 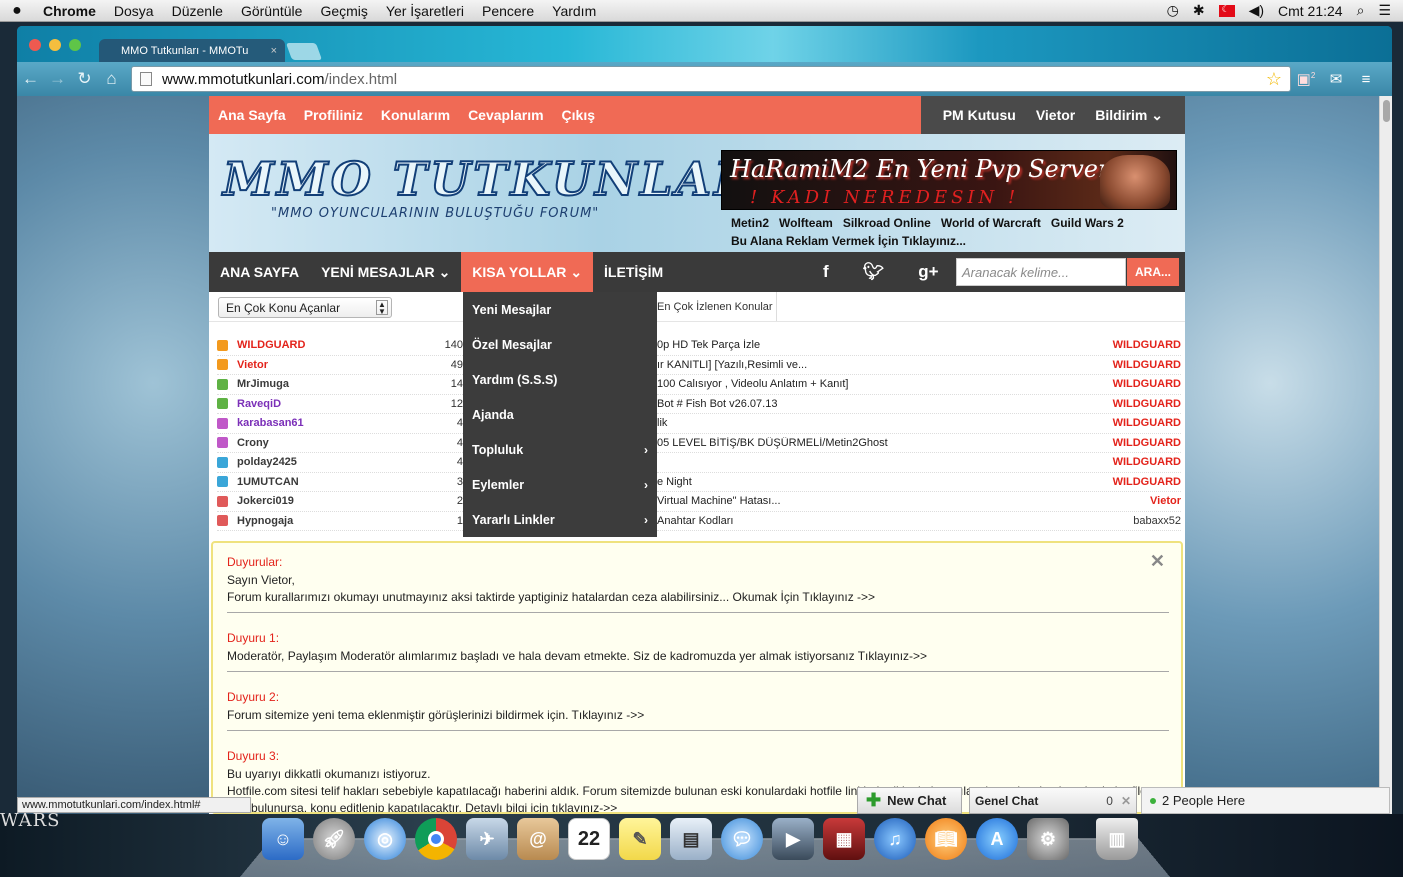 I want to click on nav-pm-kutusu: PM Kutusu, so click(x=979, y=115).